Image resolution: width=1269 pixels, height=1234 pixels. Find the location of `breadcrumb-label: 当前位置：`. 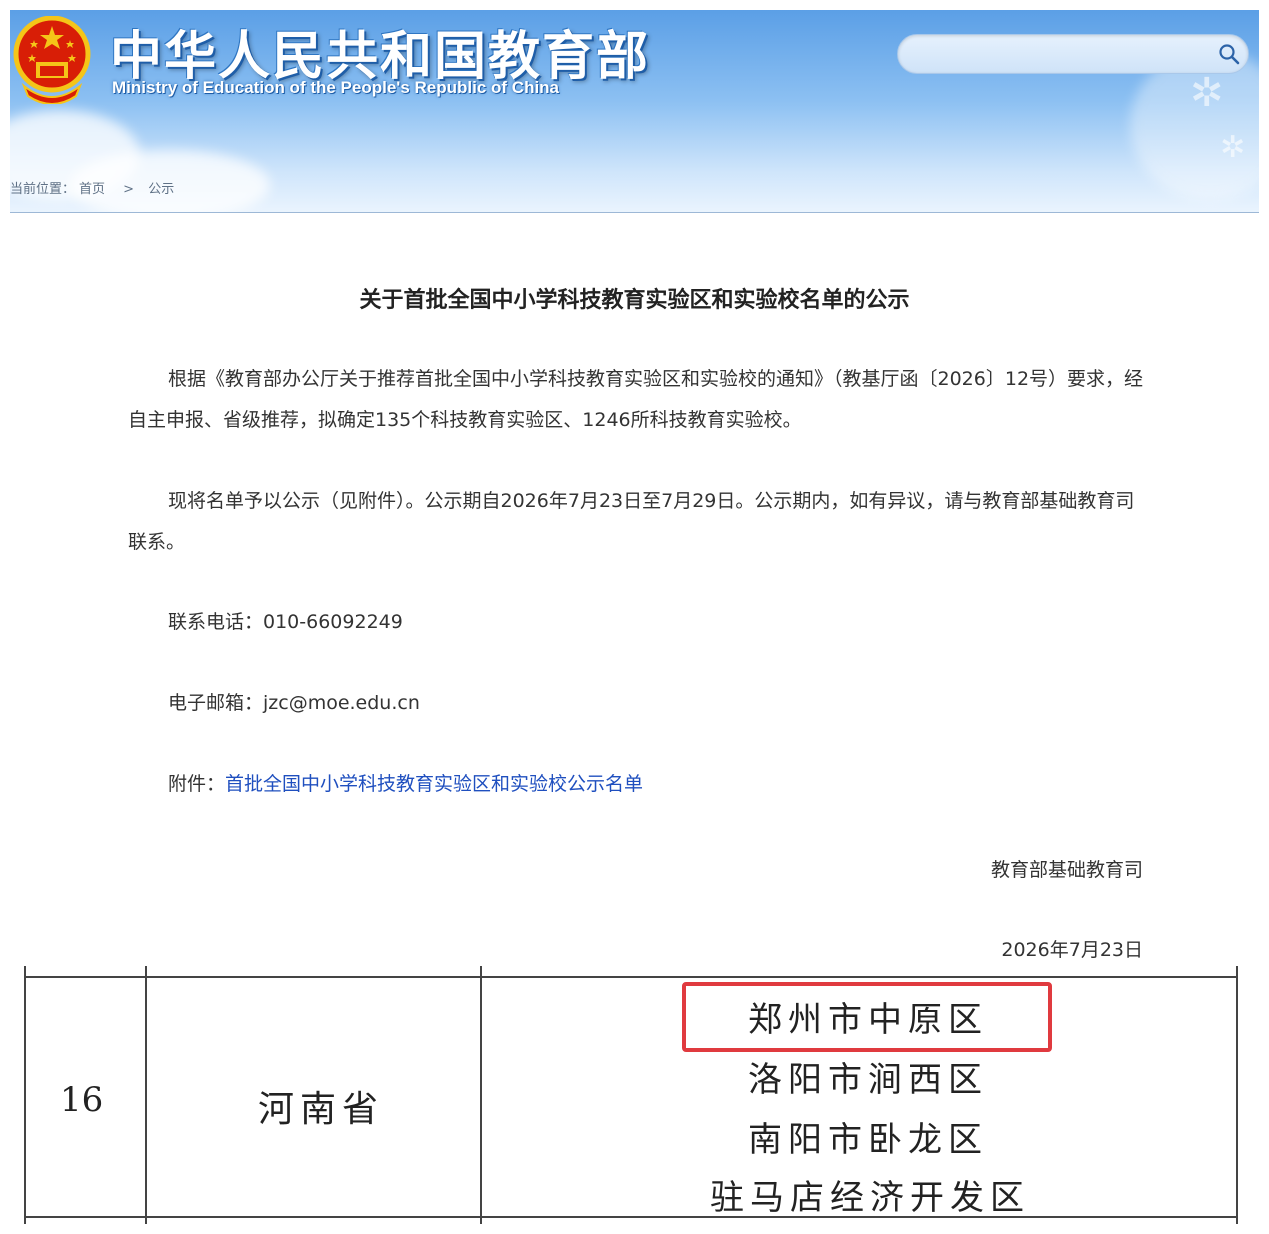

breadcrumb-label: 当前位置： is located at coordinates (43, 189).